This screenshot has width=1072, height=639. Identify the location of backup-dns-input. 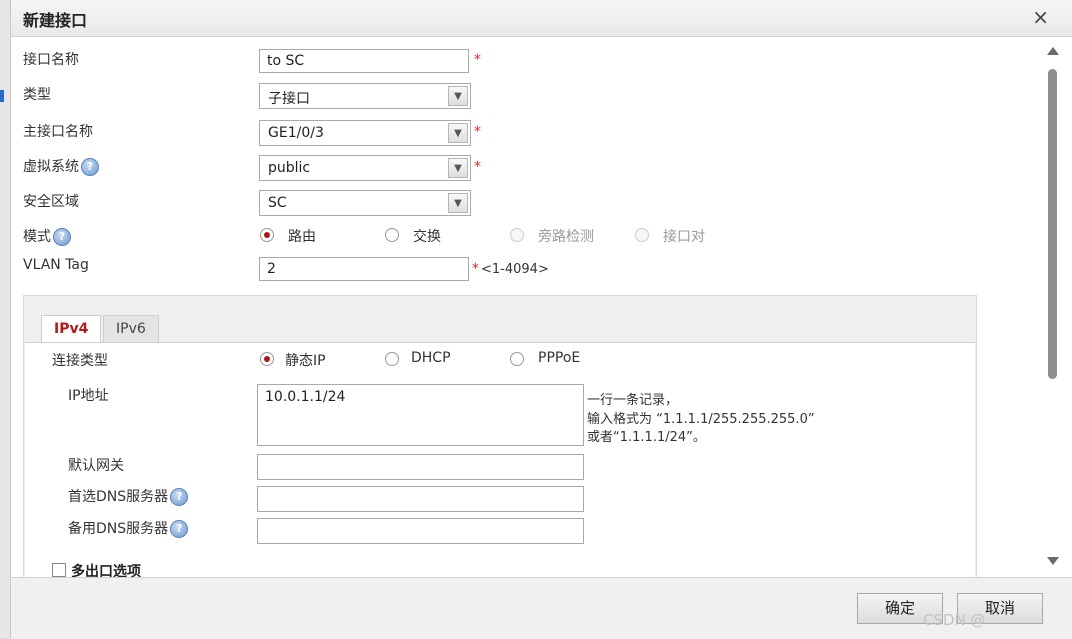
(420, 531).